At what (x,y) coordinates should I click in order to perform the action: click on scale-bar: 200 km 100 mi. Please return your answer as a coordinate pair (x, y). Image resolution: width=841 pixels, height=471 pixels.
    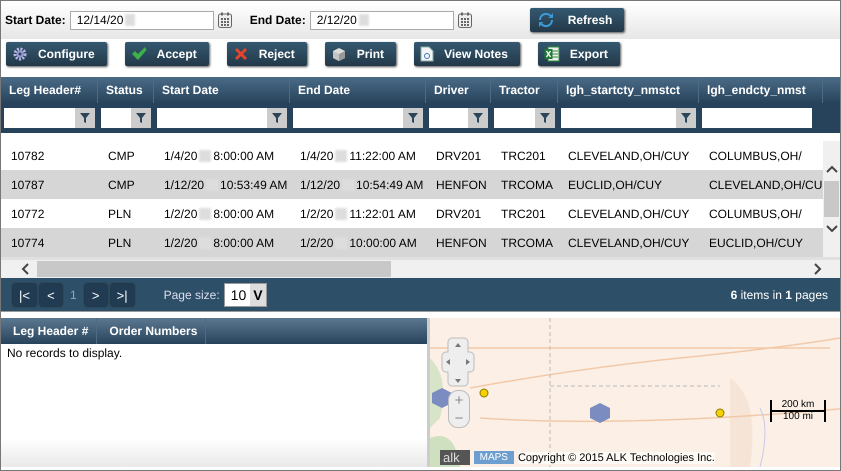
    Looking at the image, I should click on (798, 411).